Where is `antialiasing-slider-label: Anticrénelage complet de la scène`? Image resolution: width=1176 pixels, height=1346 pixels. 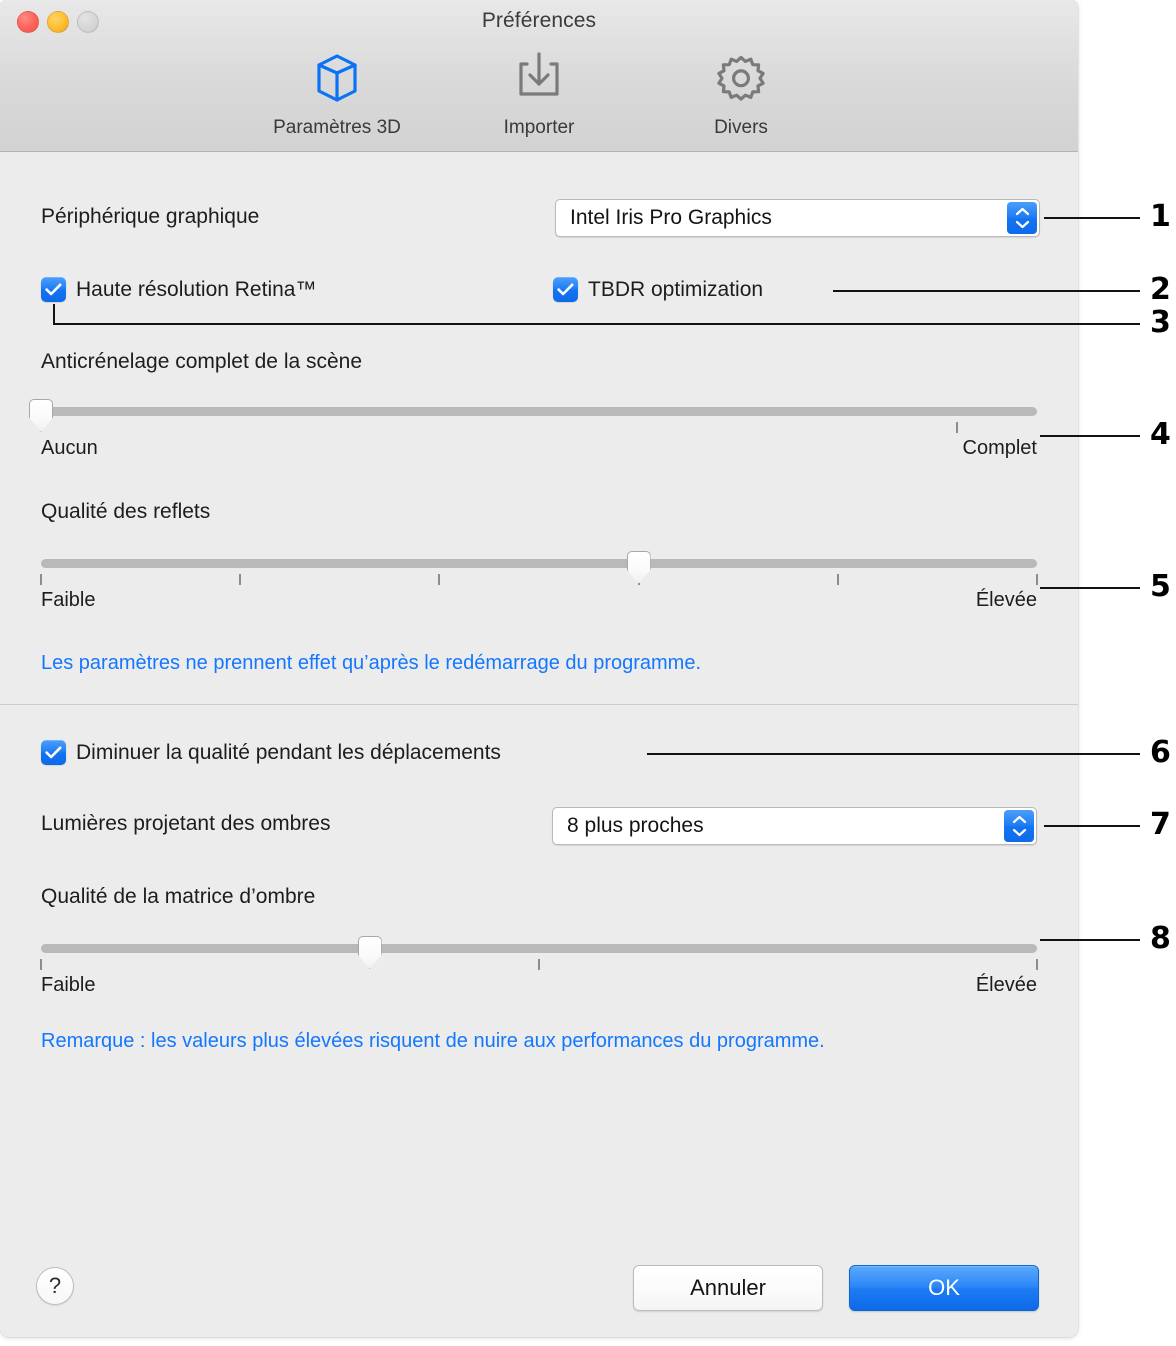
antialiasing-slider-label: Anticrénelage complet de la scène is located at coordinates (202, 361).